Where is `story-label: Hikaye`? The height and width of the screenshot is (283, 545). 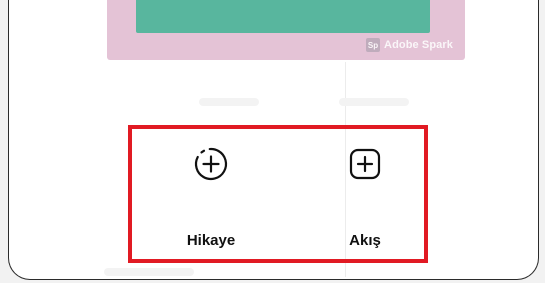
story-label: Hikaye is located at coordinates (211, 240).